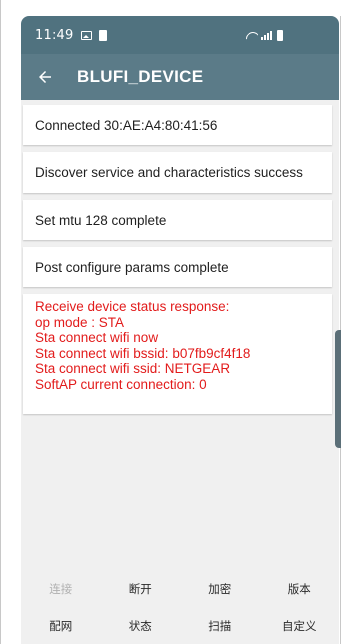  I want to click on version-button: 版本, so click(300, 589).